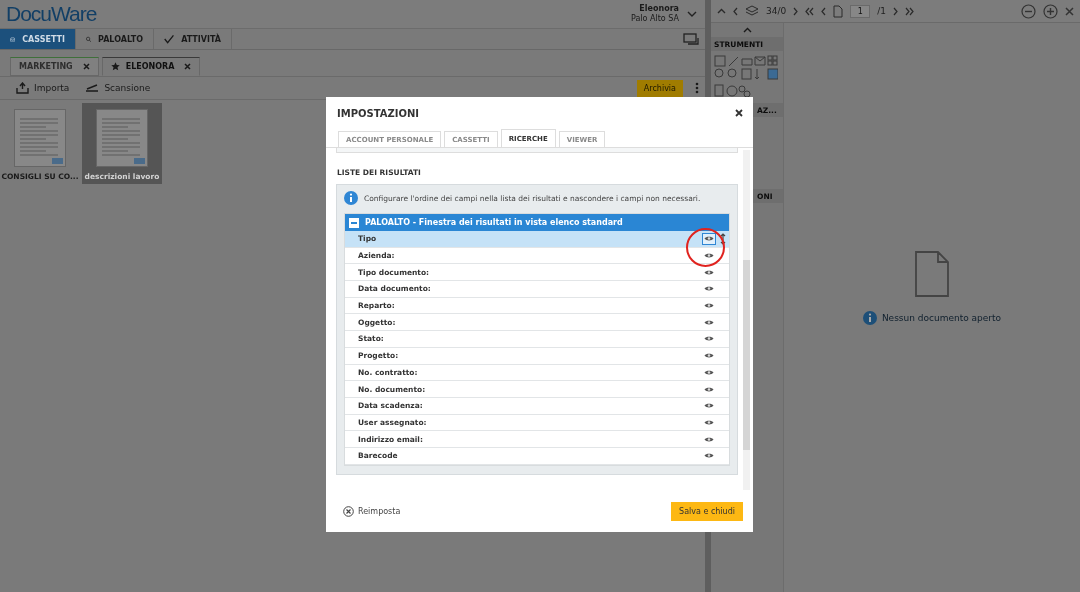  Describe the element at coordinates (739, 113) in the screenshot. I see `close-icon` at that location.